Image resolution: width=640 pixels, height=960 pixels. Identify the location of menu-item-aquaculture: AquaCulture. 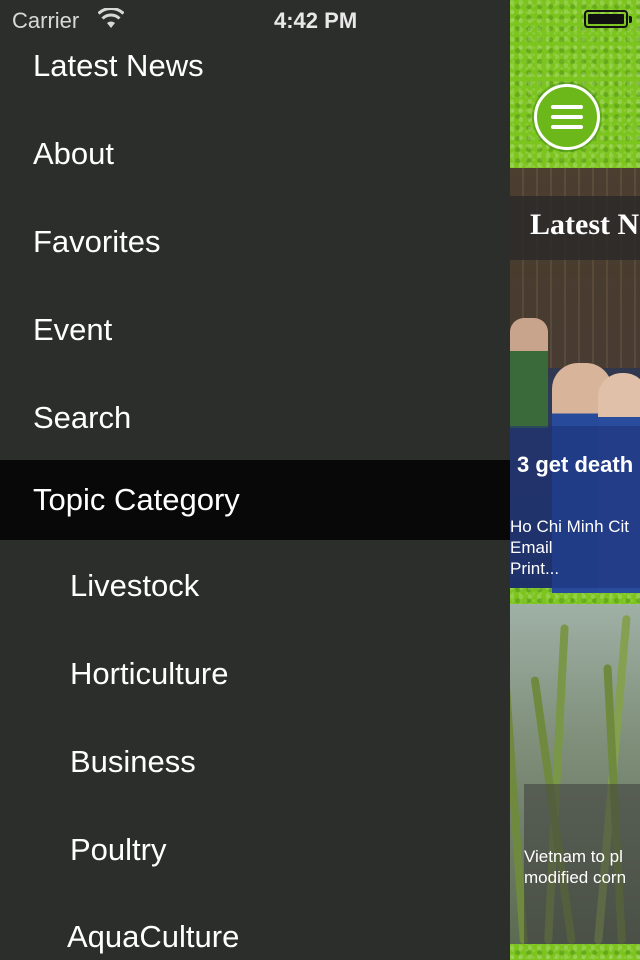
(255, 927).